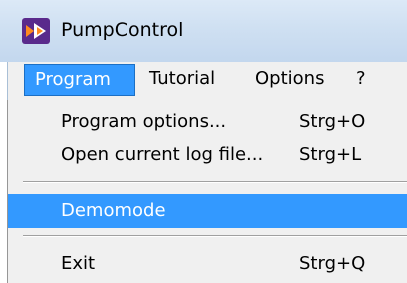 This screenshot has width=407, height=283. Describe the element at coordinates (182, 80) in the screenshot. I see `menu-tutorial: Tutorial` at that location.